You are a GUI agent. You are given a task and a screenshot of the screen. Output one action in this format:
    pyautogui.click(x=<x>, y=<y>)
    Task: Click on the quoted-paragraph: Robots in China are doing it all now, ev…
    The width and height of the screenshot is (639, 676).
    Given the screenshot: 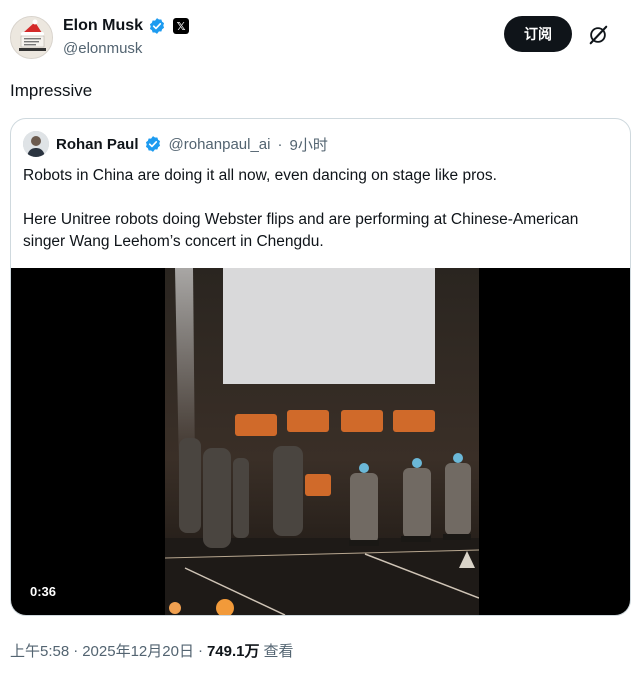 What is the action you would take?
    pyautogui.click(x=260, y=175)
    